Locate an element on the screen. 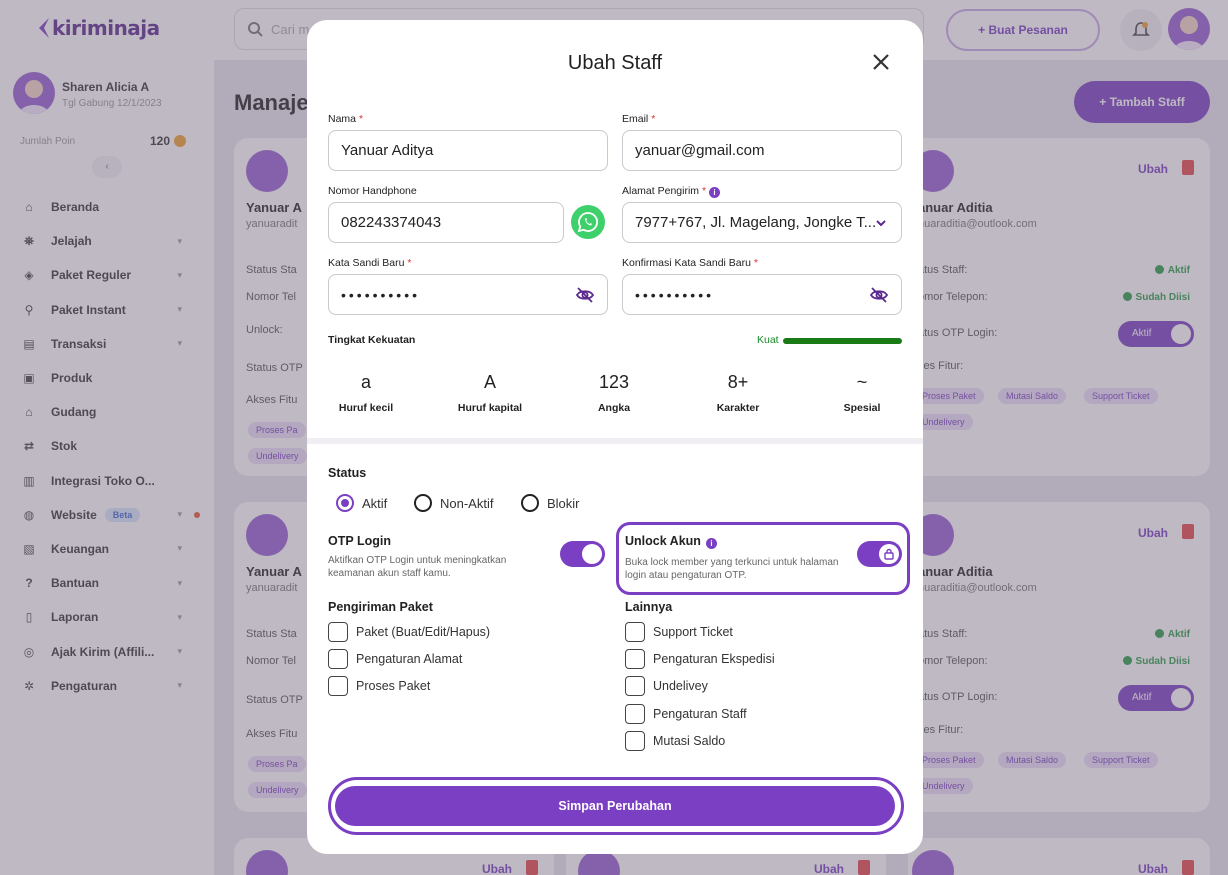  phone-value: 082243374043 is located at coordinates (391, 222).